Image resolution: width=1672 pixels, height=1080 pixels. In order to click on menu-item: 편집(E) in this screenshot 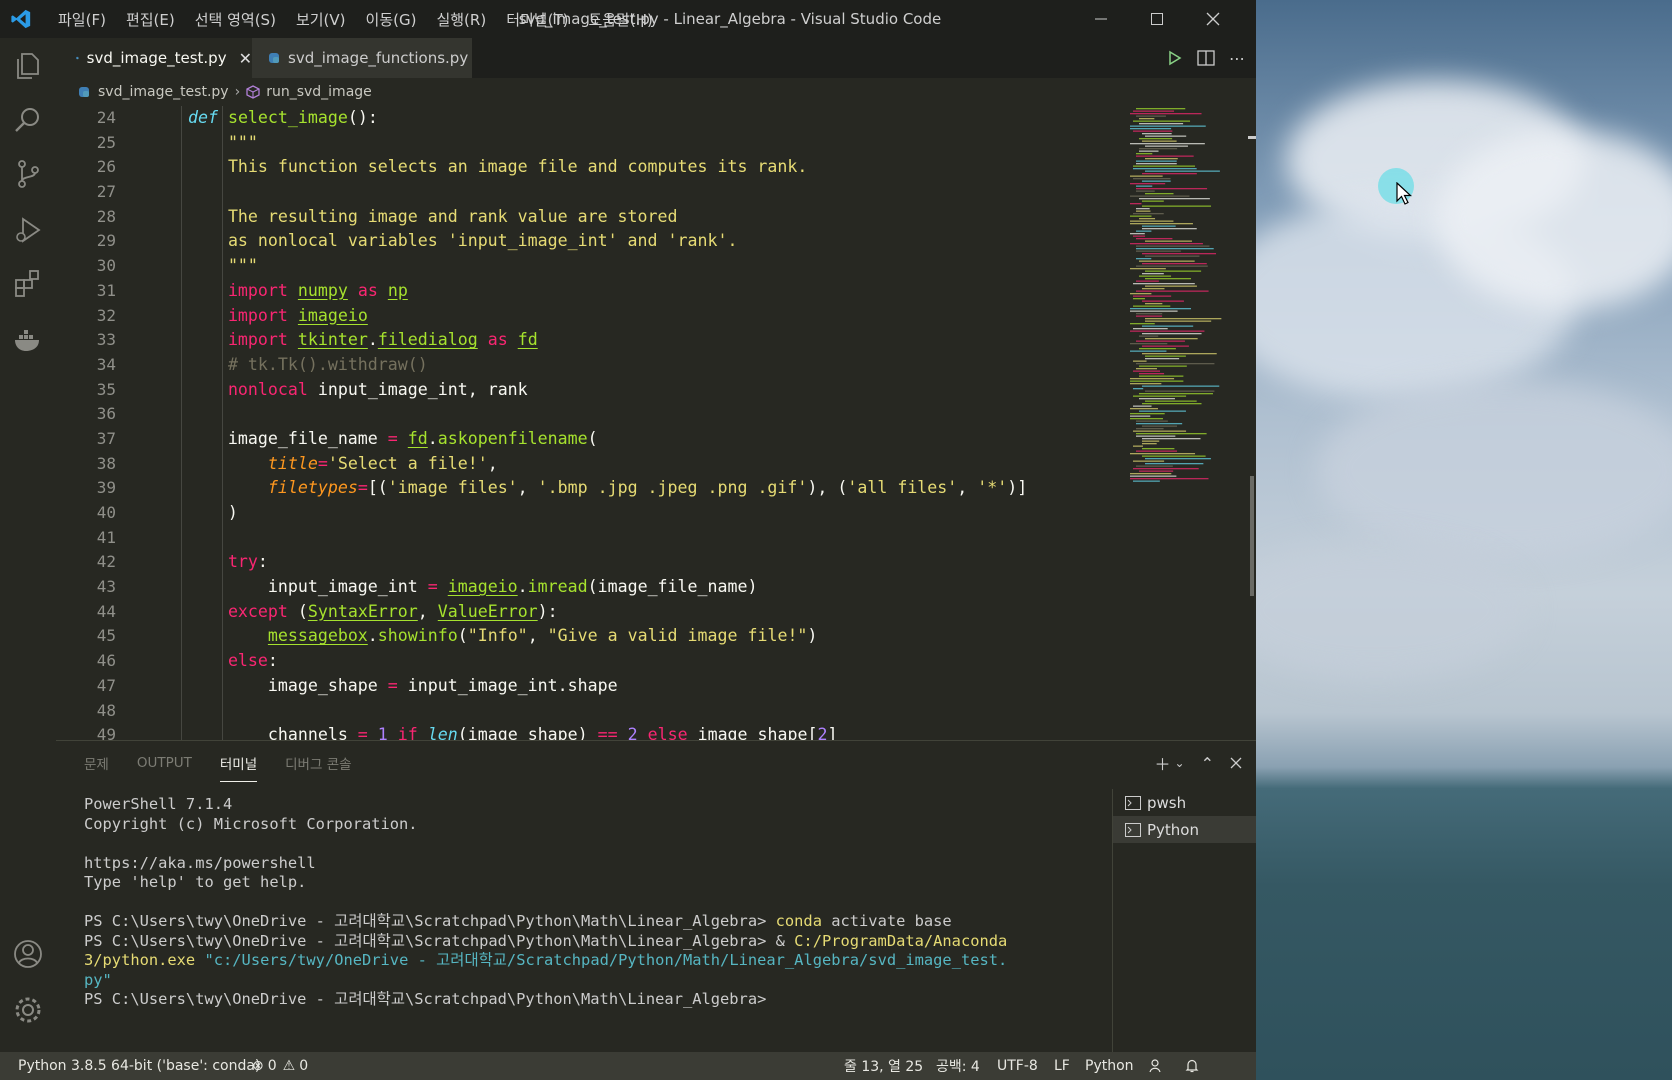, I will do `click(150, 19)`.